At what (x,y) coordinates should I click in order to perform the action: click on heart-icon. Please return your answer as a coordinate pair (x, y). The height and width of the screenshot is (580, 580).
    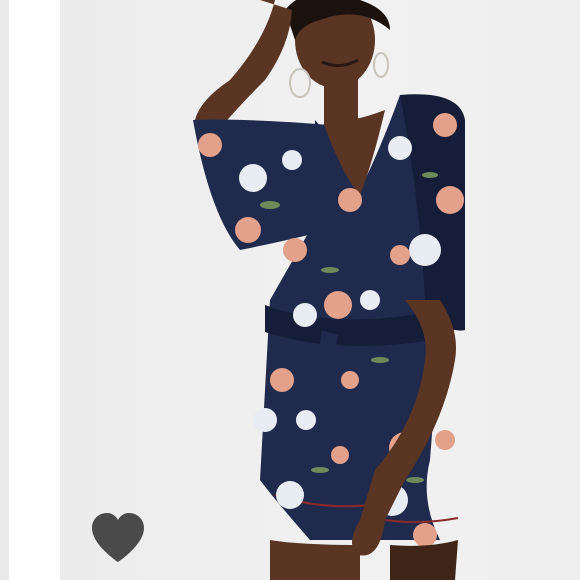
    Looking at the image, I should click on (118, 537).